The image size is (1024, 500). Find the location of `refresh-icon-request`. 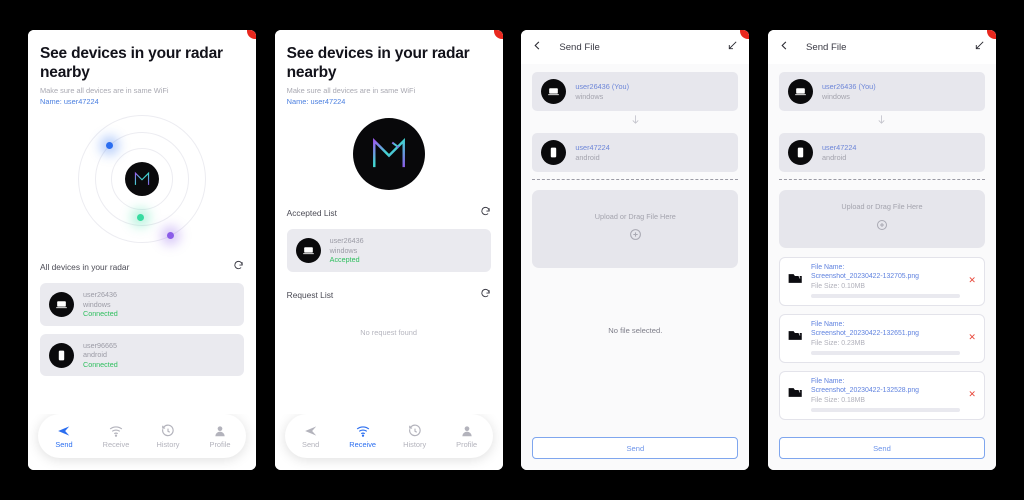

refresh-icon-request is located at coordinates (485, 295).